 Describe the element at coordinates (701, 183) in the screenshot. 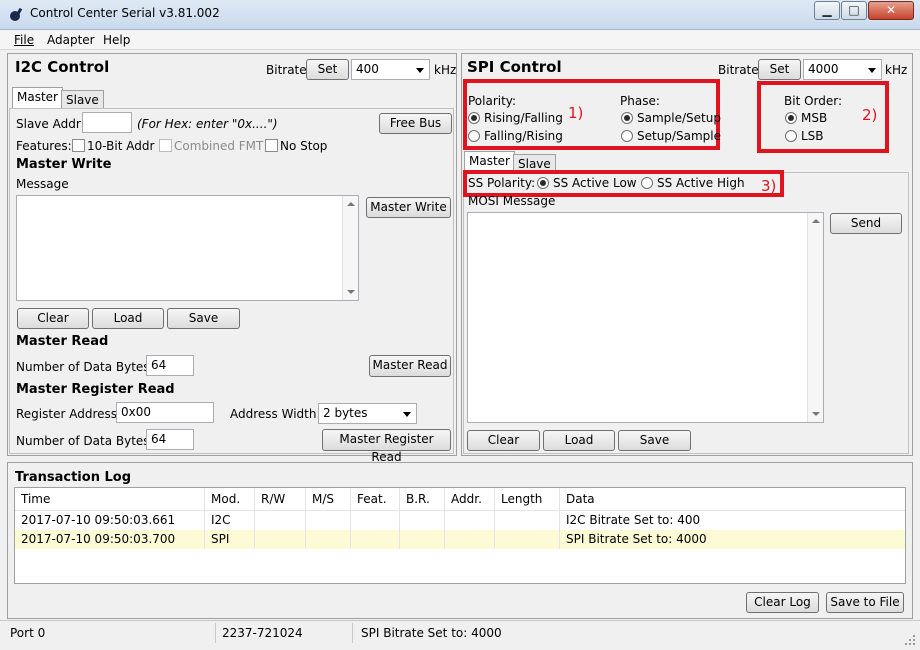

I see `ss-active-high-label: SS Active High` at that location.